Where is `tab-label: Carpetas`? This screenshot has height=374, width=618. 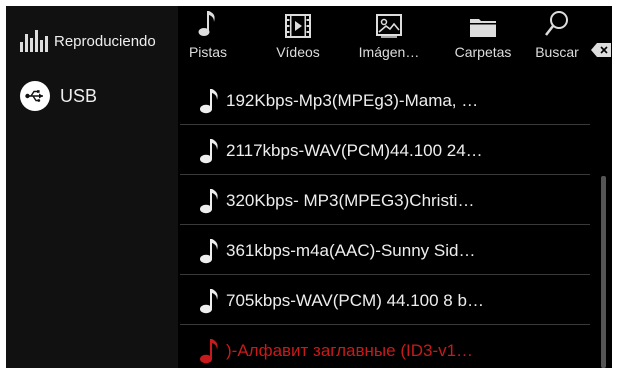
tab-label: Carpetas is located at coordinates (483, 52).